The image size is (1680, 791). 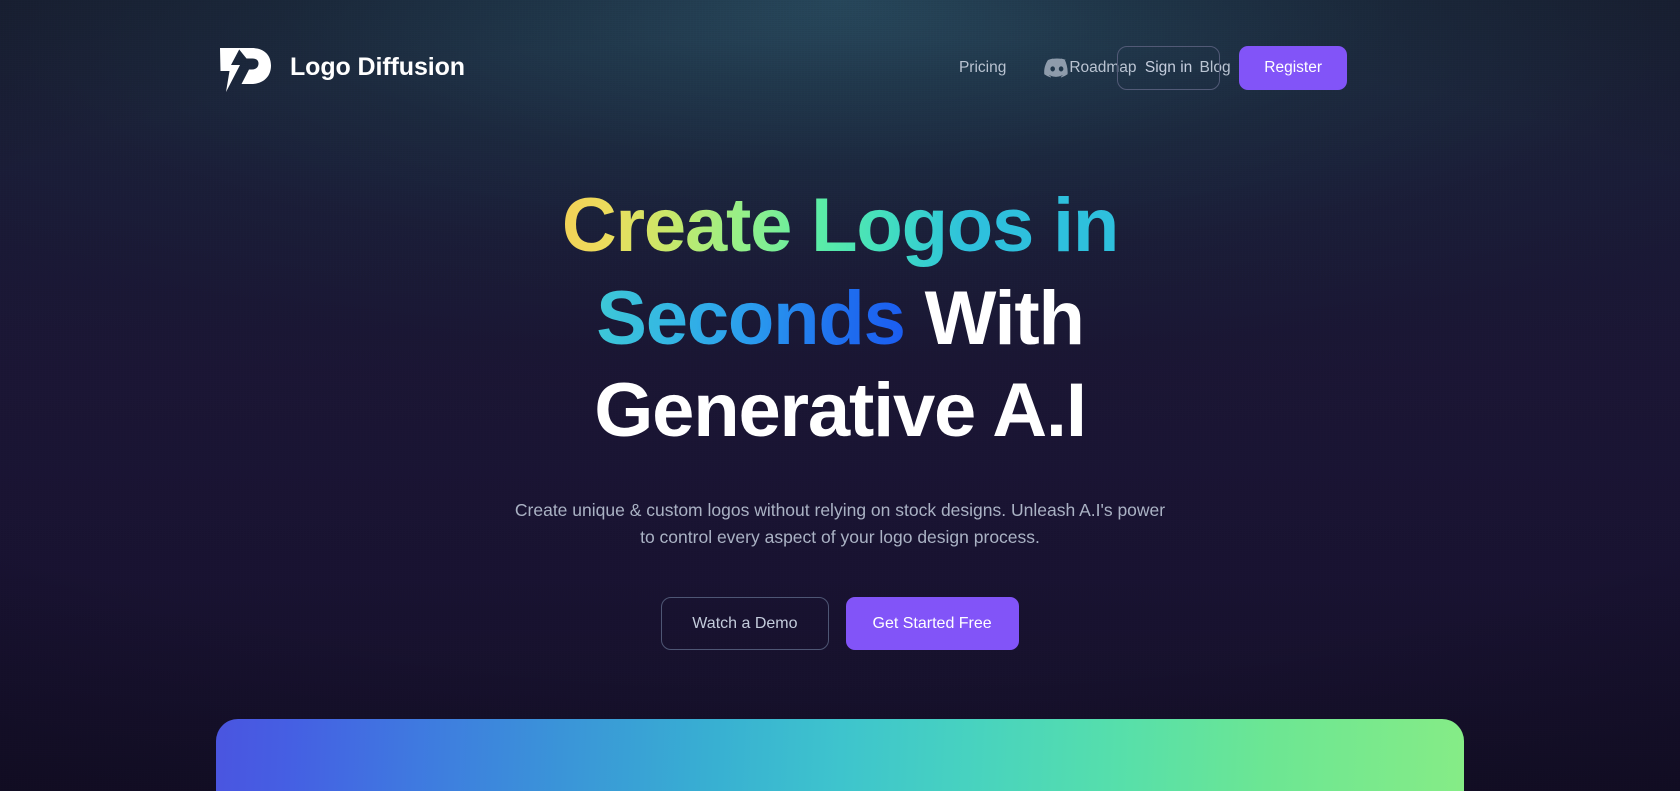 What do you see at coordinates (377, 67) in the screenshot?
I see `brand-name: Logo Diffusion` at bounding box center [377, 67].